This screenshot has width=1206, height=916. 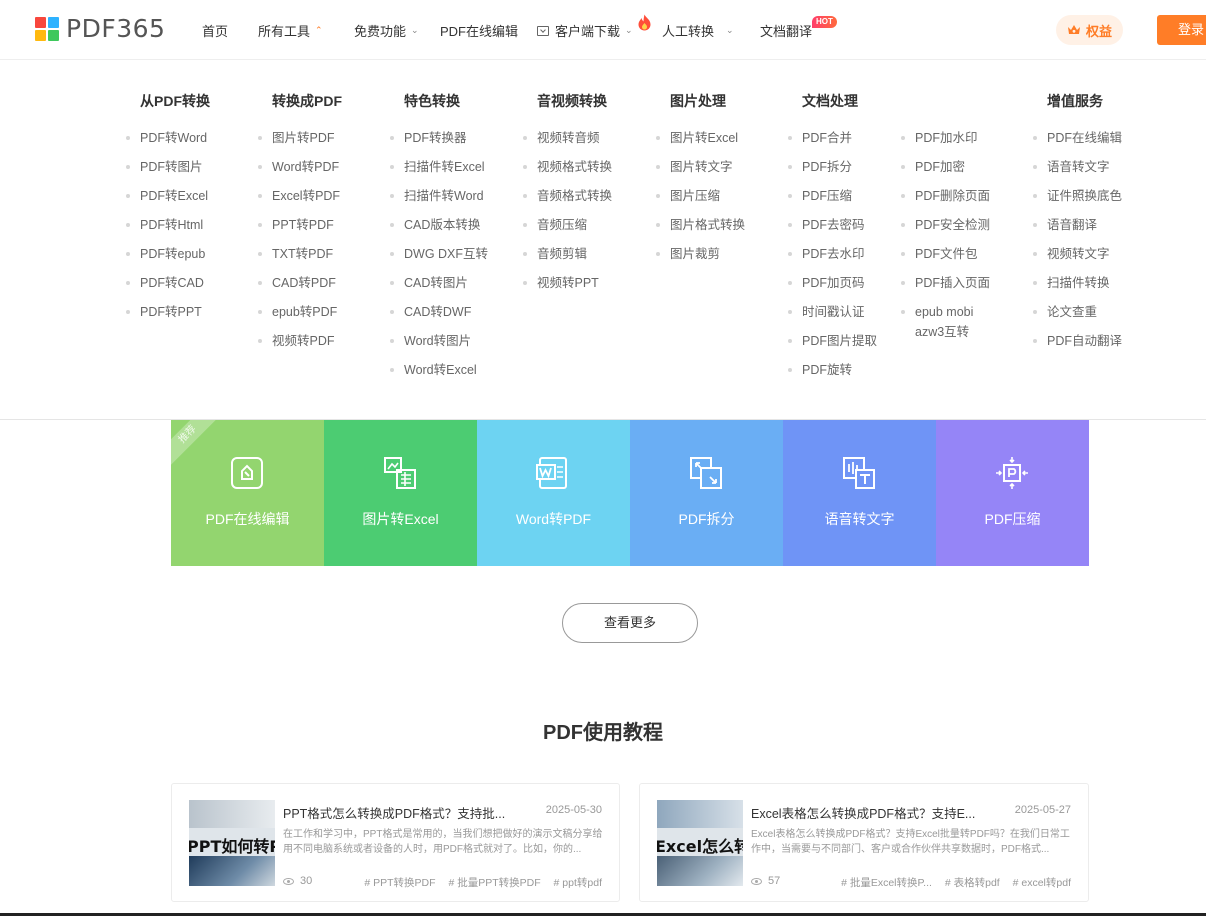 What do you see at coordinates (1181, 30) in the screenshot?
I see `login-button: 登录` at bounding box center [1181, 30].